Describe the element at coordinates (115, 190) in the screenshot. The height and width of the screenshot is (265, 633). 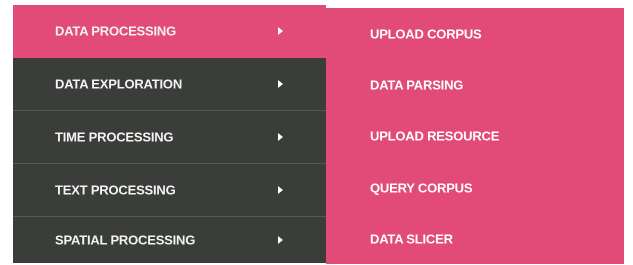
I see `menu-item-label: TEXT PROCESSING` at that location.